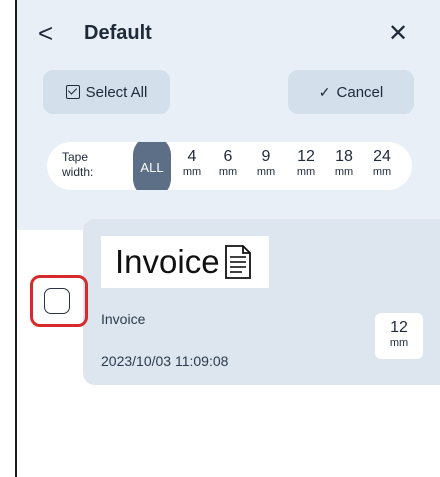 Image resolution: width=440 pixels, height=477 pixels. What do you see at coordinates (228, 35) in the screenshot?
I see `header-bar` at bounding box center [228, 35].